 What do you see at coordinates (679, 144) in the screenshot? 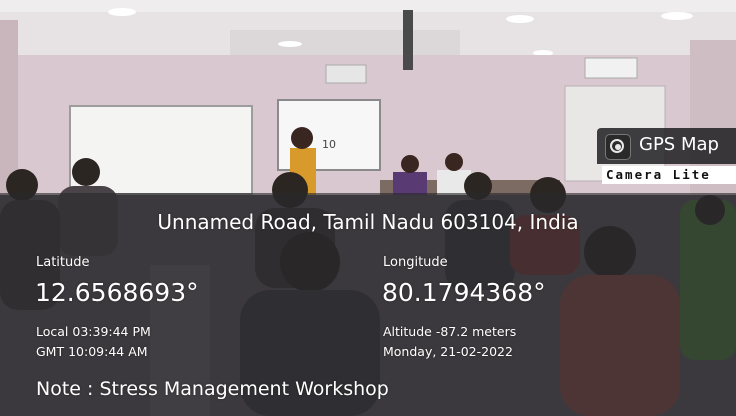
I see `badge-title: GPS Map` at bounding box center [679, 144].